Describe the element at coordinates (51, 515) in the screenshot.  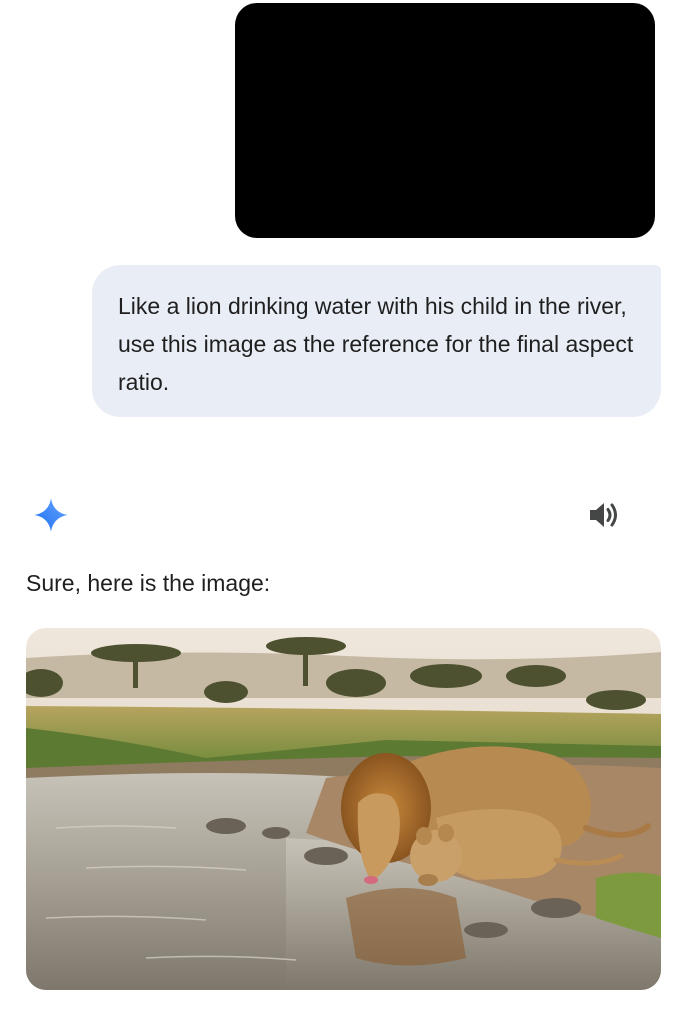
I see `gemini-sparkle-icon` at that location.